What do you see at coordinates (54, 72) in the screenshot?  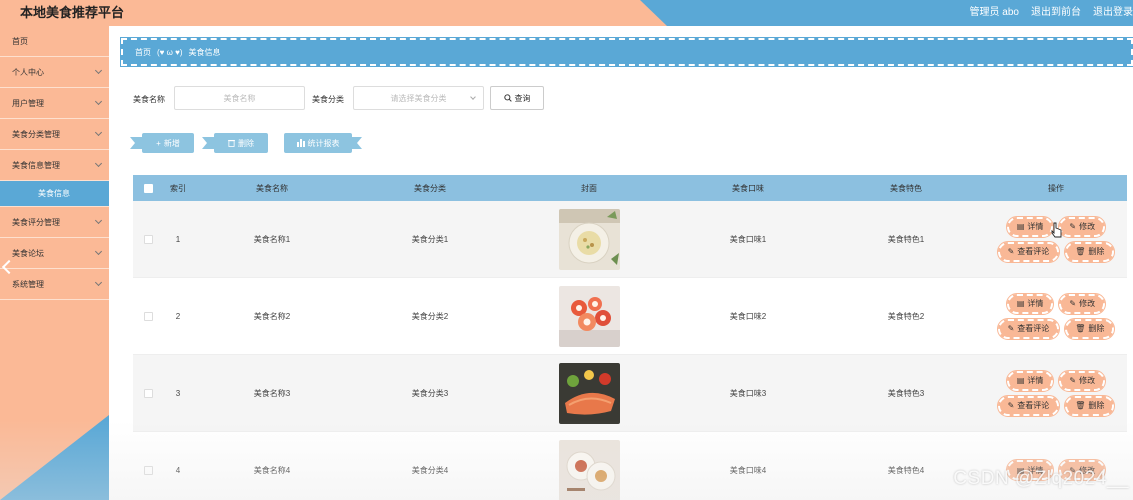 I see `sidebar-item-personal: 个人中心` at bounding box center [54, 72].